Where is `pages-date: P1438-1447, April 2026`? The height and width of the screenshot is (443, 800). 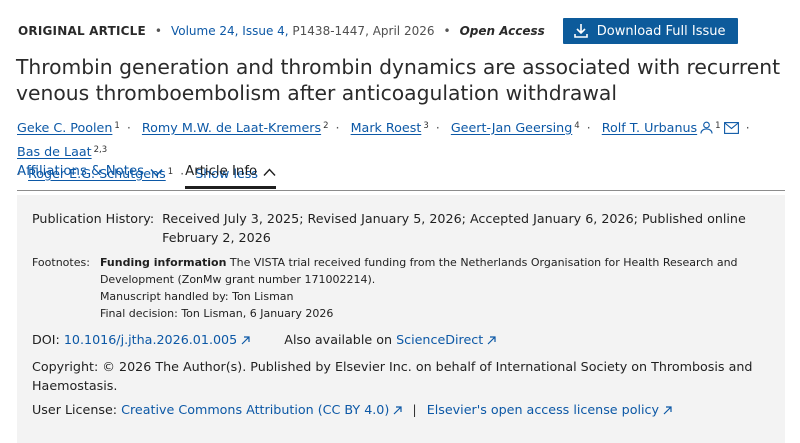 pages-date: P1438-1447, April 2026 is located at coordinates (363, 31).